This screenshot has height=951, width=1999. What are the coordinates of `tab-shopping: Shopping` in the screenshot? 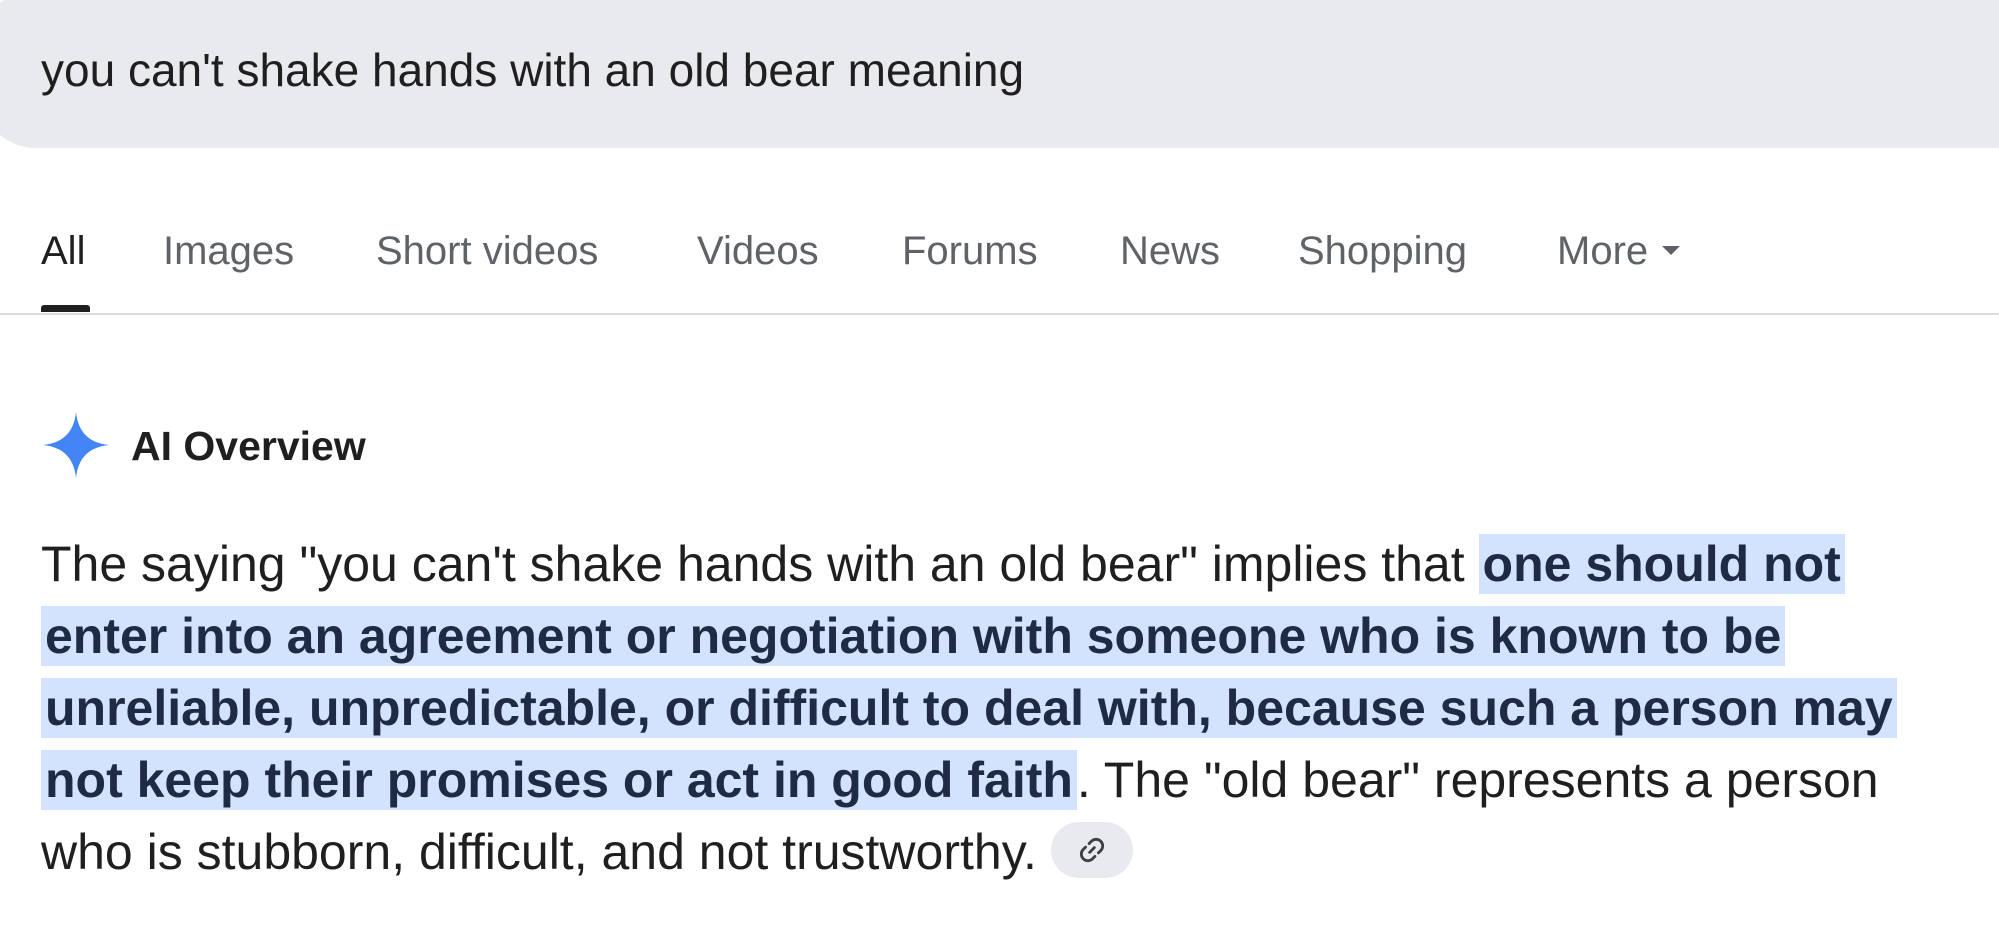 It's located at (1382, 251).